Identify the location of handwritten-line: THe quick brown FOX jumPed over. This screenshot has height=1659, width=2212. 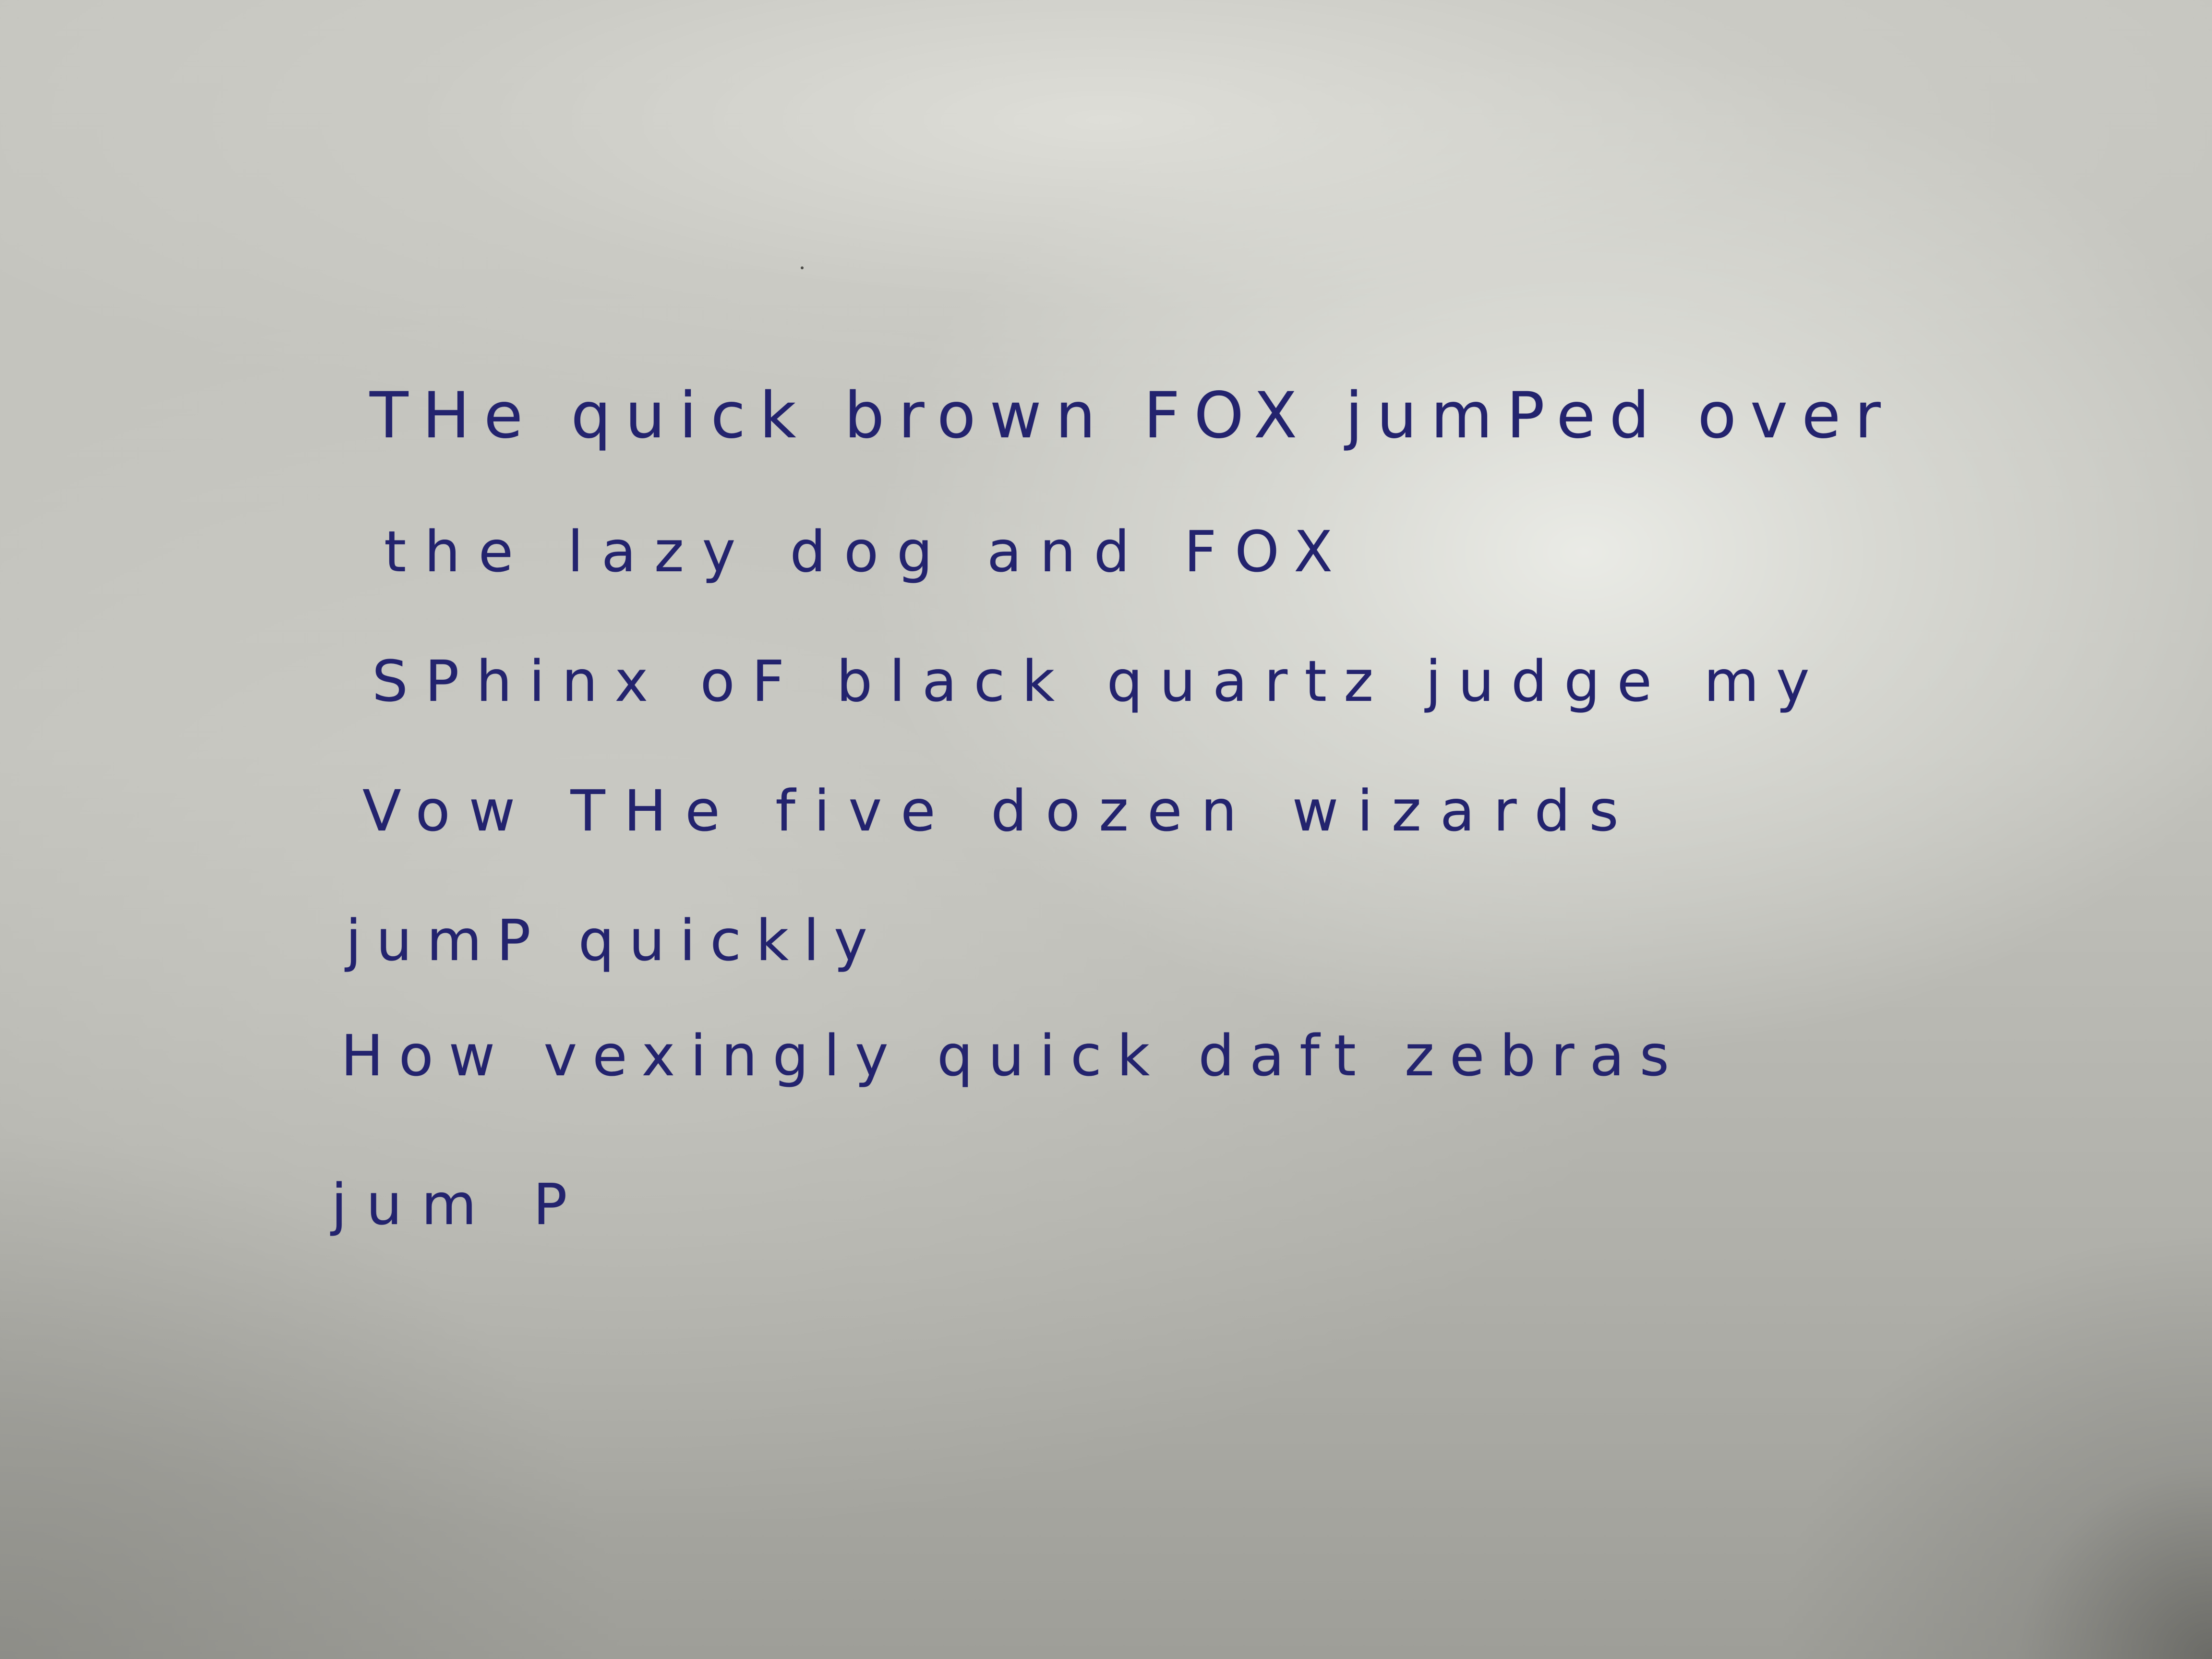
(1132, 416).